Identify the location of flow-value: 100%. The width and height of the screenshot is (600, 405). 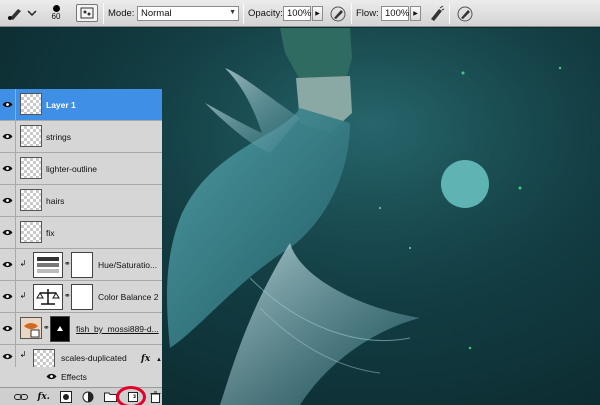
(397, 13).